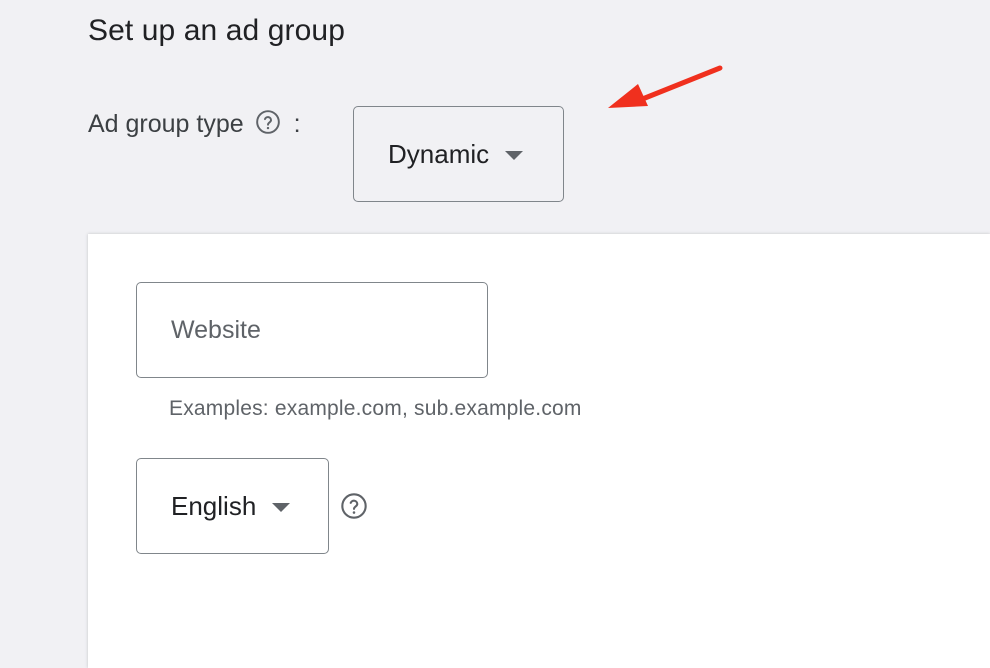 The width and height of the screenshot is (990, 668). What do you see at coordinates (375, 408) in the screenshot?
I see `website-hint: Examples: example.com, sub.example.com` at bounding box center [375, 408].